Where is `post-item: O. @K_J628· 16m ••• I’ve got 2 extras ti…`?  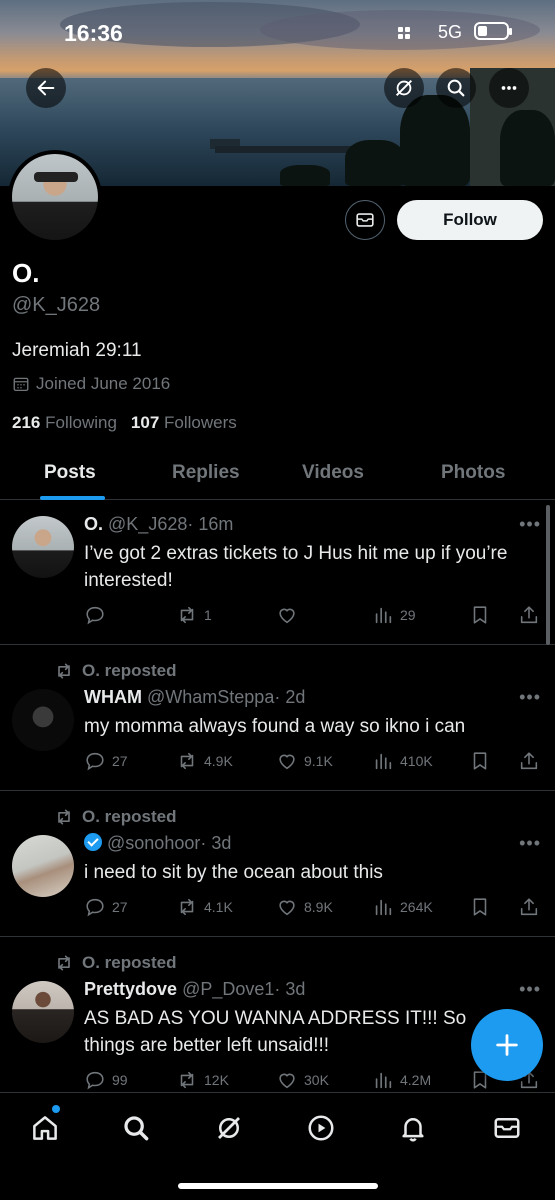 post-item: O. @K_J628· 16m ••• I’ve got 2 extras ti… is located at coordinates (277, 572).